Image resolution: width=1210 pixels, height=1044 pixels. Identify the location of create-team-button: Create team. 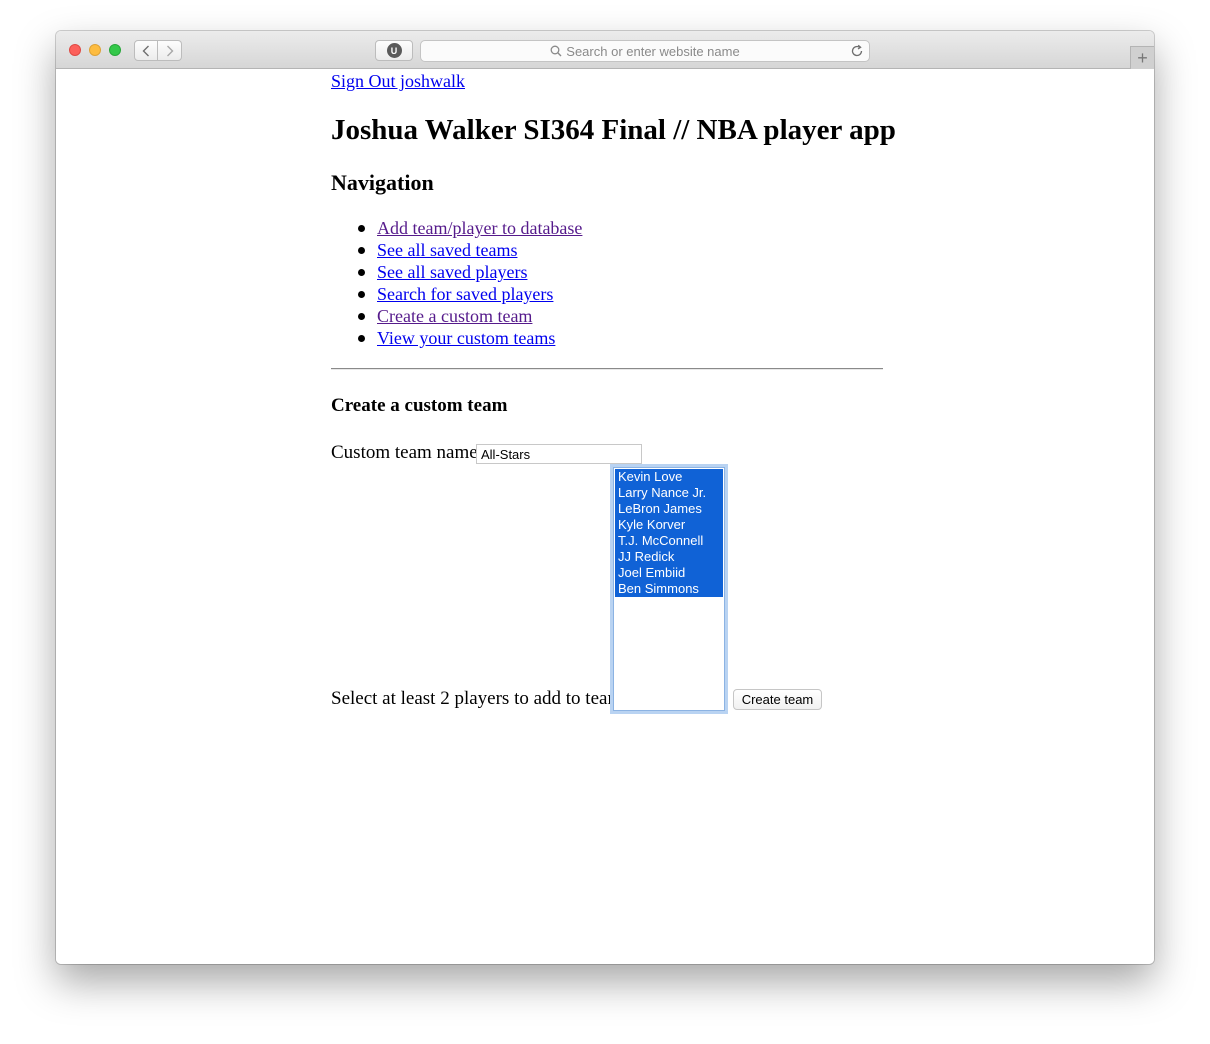
(777, 699).